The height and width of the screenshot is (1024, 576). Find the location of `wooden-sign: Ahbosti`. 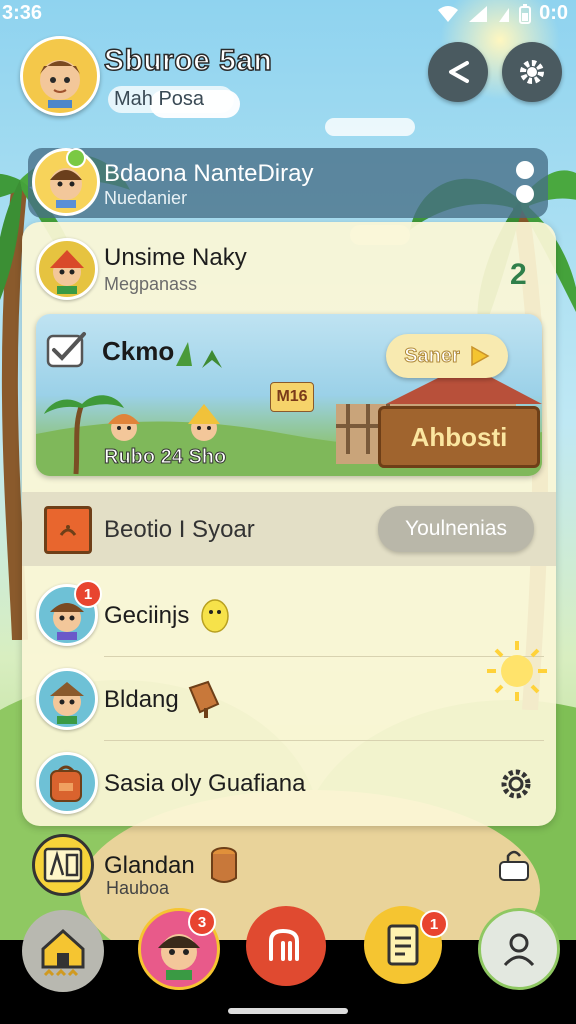

wooden-sign: Ahbosti is located at coordinates (459, 437).